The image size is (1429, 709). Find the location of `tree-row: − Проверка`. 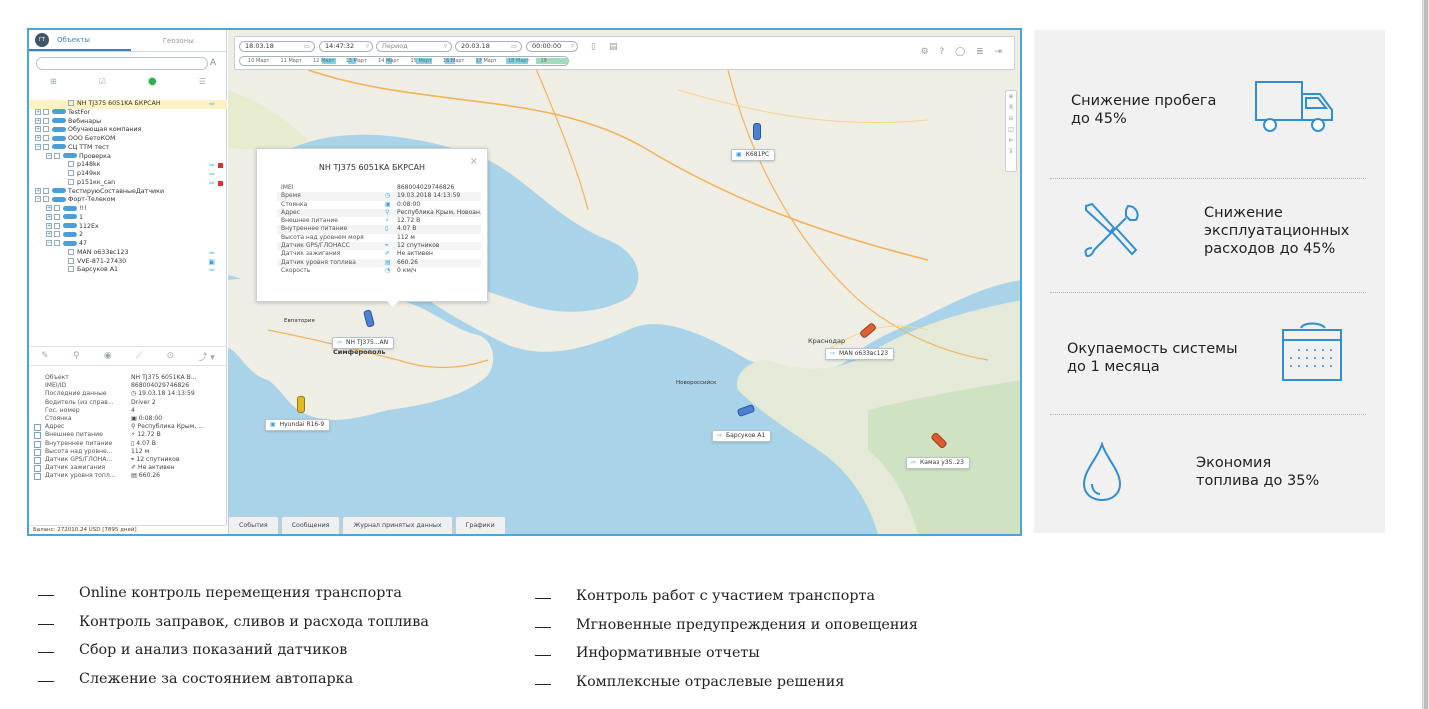

tree-row: − Проверка is located at coordinates (128, 157).